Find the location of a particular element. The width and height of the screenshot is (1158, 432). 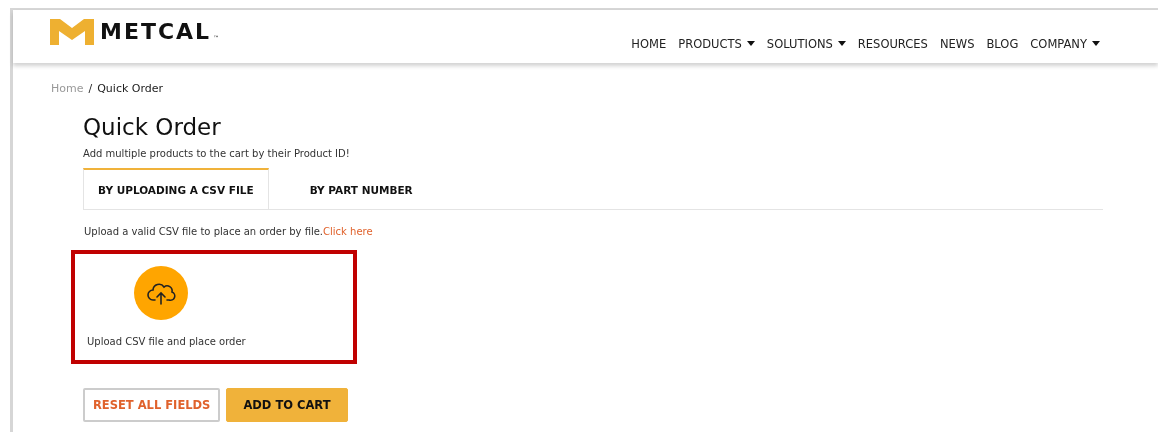

add-to-cart-button: ADD TO CART is located at coordinates (287, 405).